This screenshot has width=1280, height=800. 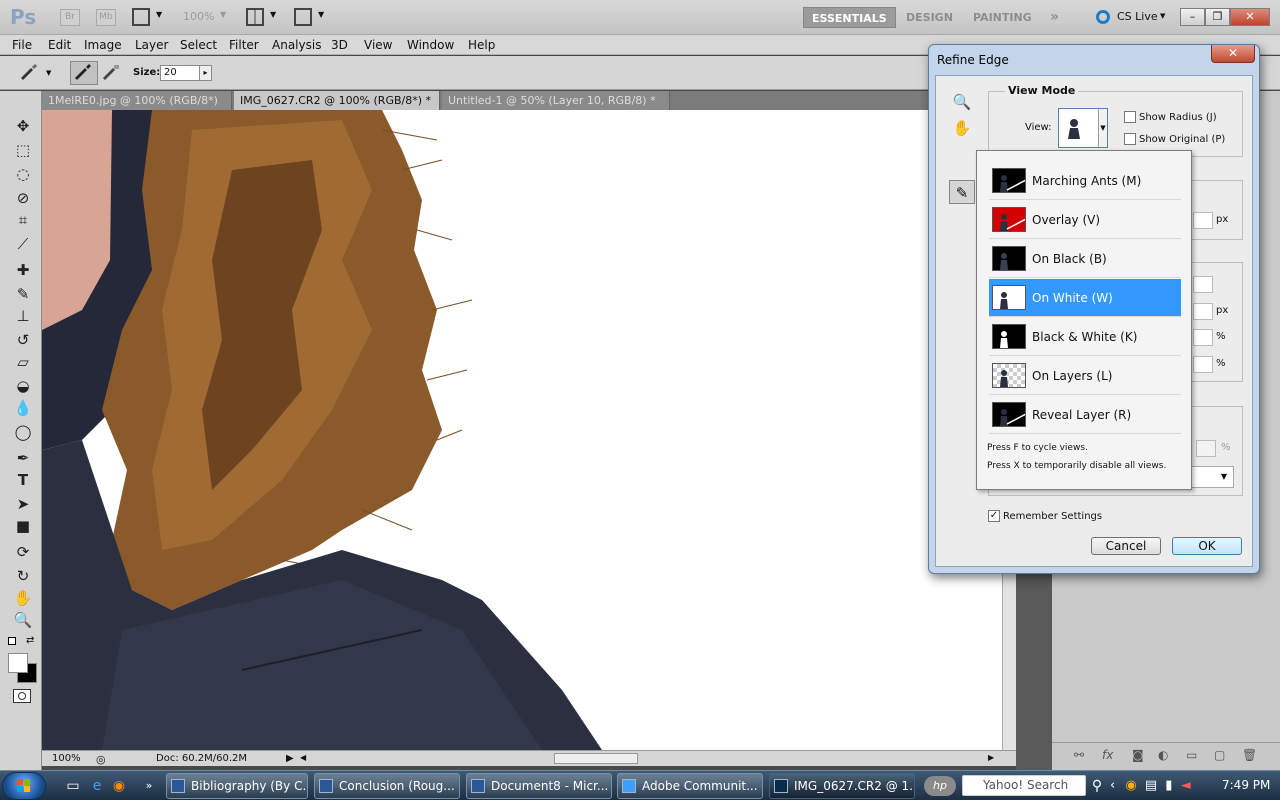 What do you see at coordinates (1130, 785) in the screenshot?
I see `tray-app-icon: ◉` at bounding box center [1130, 785].